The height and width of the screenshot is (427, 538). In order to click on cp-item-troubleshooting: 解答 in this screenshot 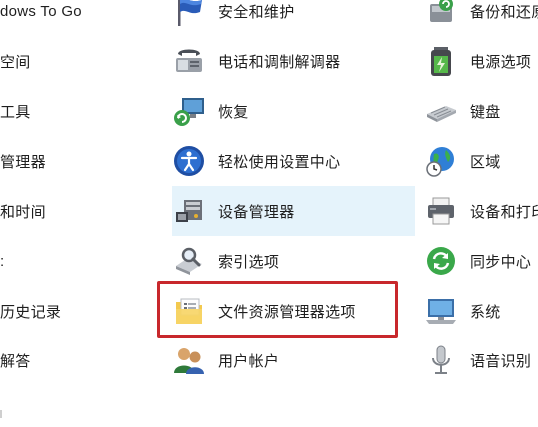, I will do `click(15, 360)`.